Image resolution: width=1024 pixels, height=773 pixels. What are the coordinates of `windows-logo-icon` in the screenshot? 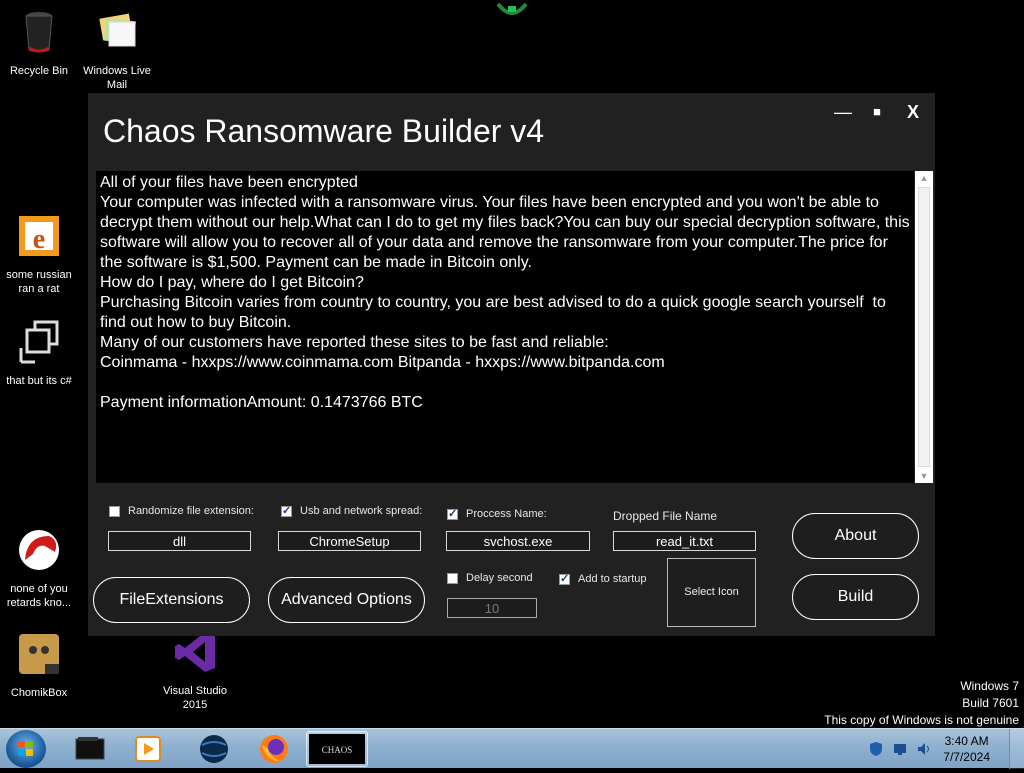 It's located at (25, 748).